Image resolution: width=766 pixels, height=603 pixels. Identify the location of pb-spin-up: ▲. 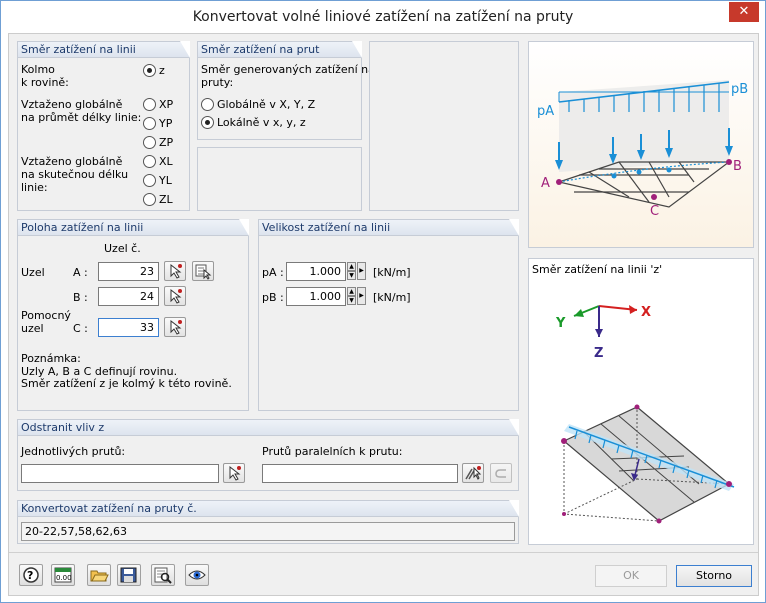
(351, 291).